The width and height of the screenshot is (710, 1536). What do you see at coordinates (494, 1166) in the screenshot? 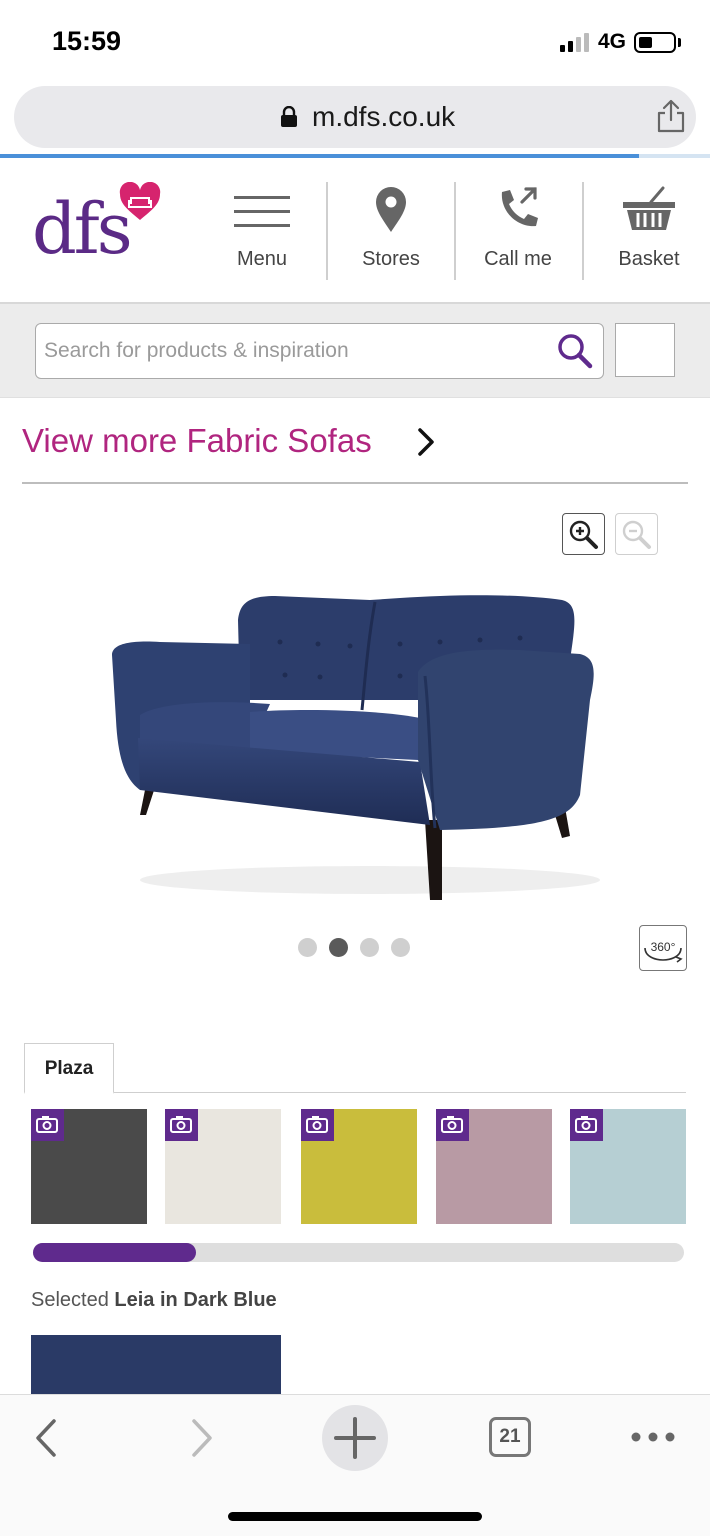
I see `fabric-swatch-blush` at bounding box center [494, 1166].